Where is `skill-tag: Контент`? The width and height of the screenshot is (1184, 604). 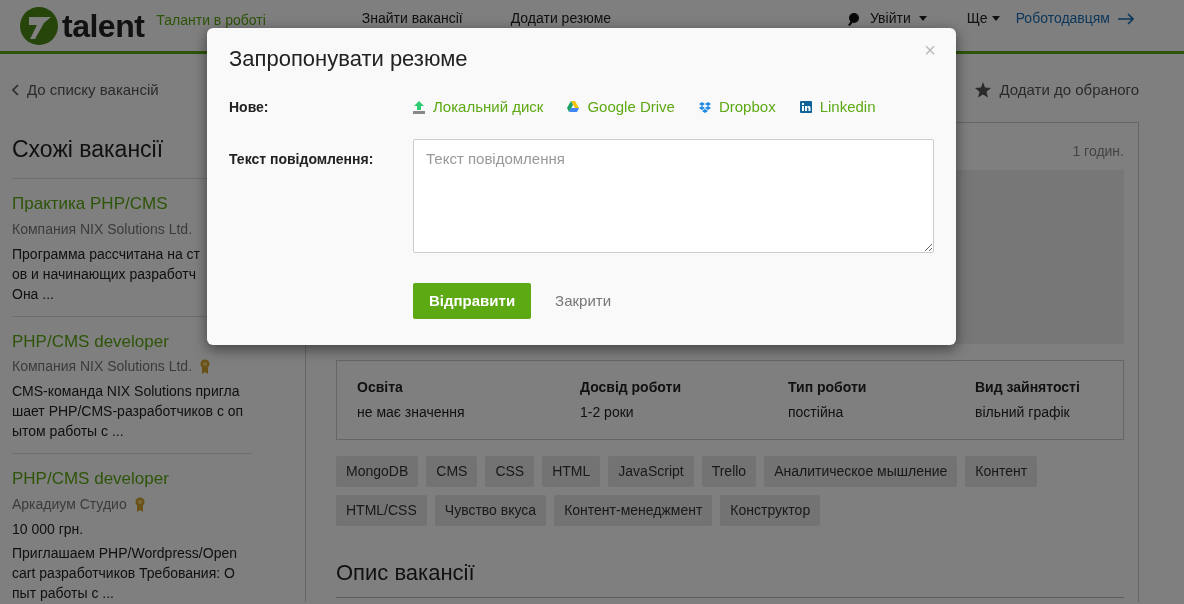 skill-tag: Контент is located at coordinates (1001, 471).